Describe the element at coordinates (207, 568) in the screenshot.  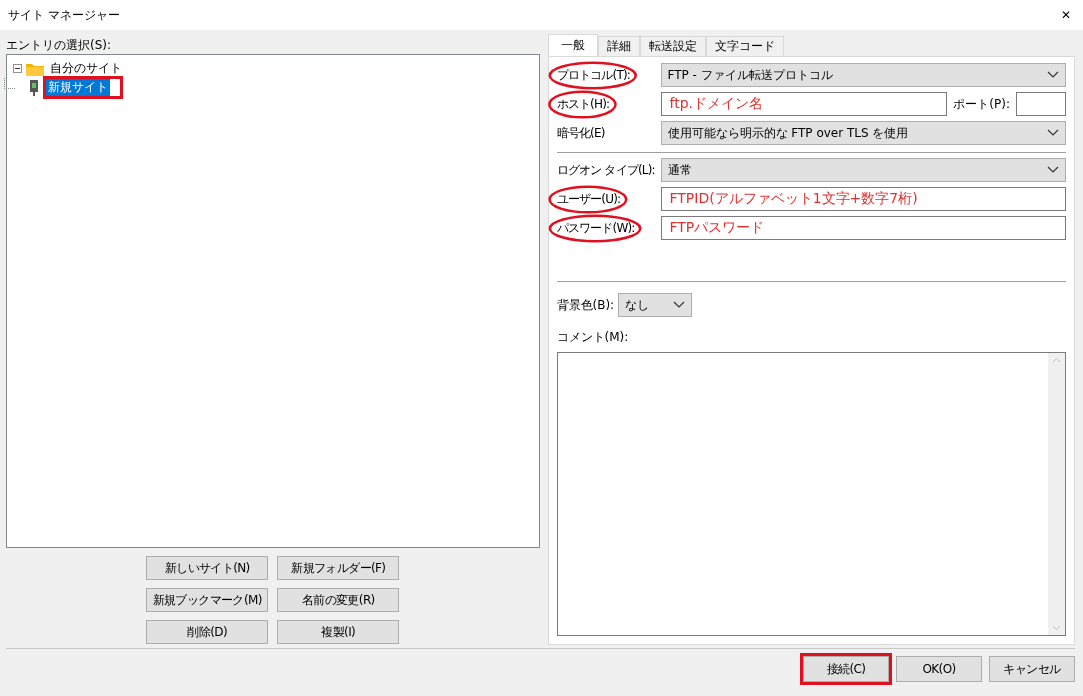
I see `tree-action-button: 新しいサイト(N)` at that location.